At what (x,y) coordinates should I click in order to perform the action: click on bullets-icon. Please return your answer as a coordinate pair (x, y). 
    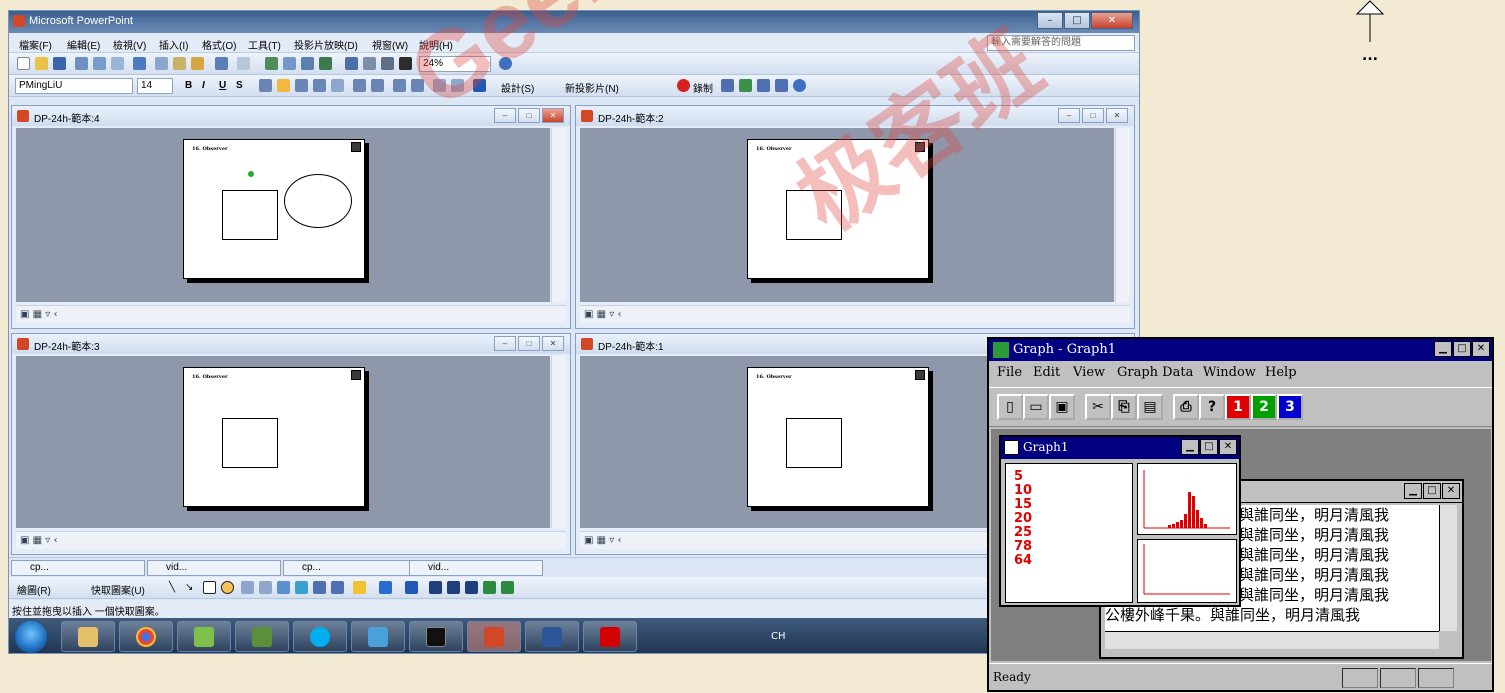
    Looking at the image, I should click on (377, 85).